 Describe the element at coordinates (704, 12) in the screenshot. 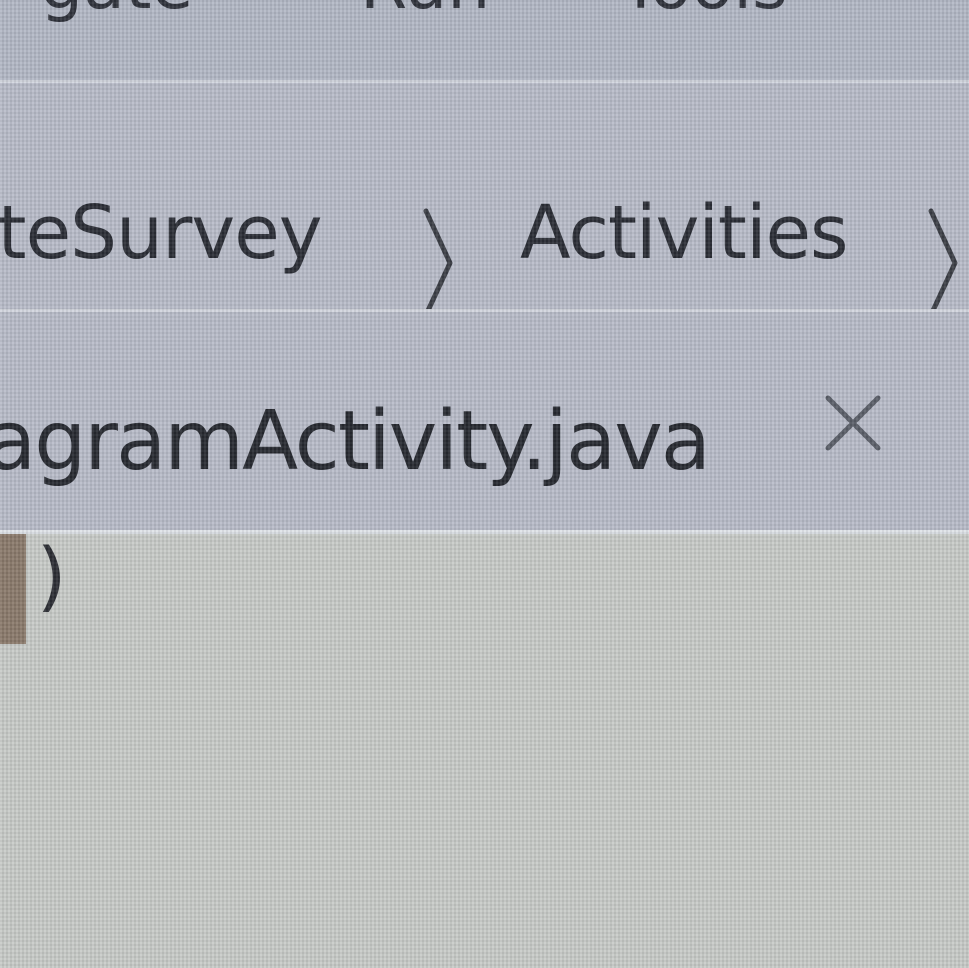

I see `menu-item-tools: Tools` at that location.